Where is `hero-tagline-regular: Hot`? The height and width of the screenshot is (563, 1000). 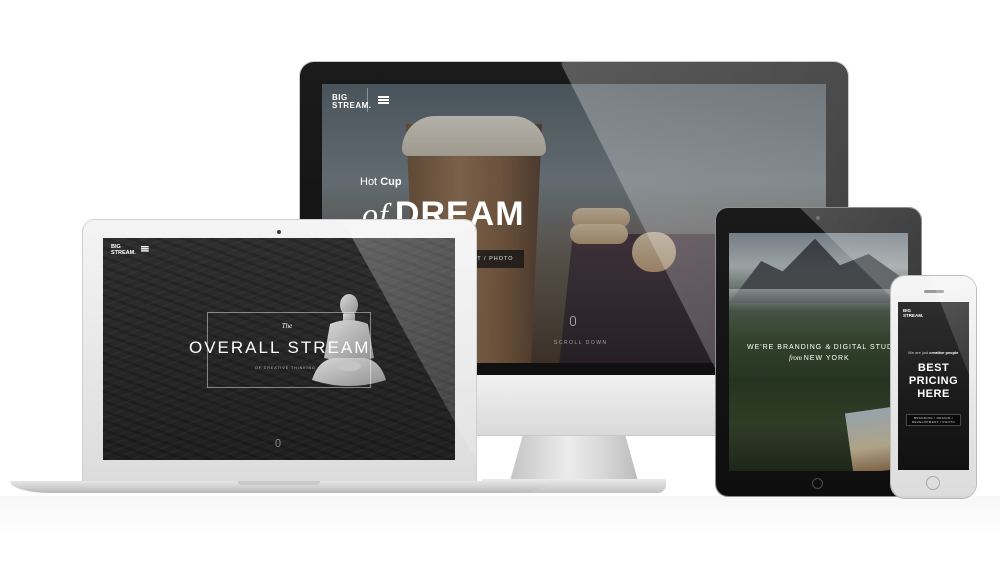 hero-tagline-regular: Hot is located at coordinates (370, 182).